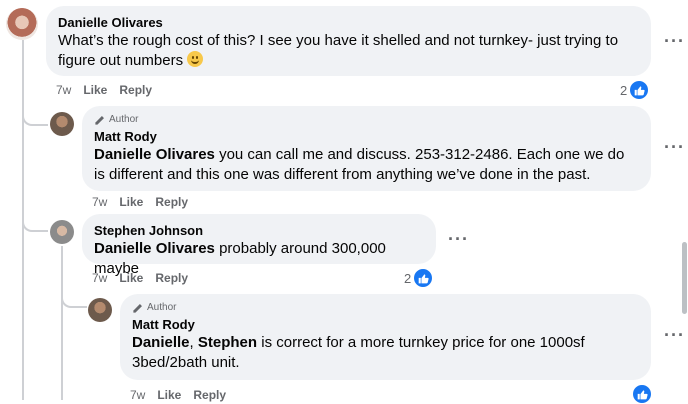 The height and width of the screenshot is (404, 688). I want to click on mention-link: Stephen, so click(227, 342).